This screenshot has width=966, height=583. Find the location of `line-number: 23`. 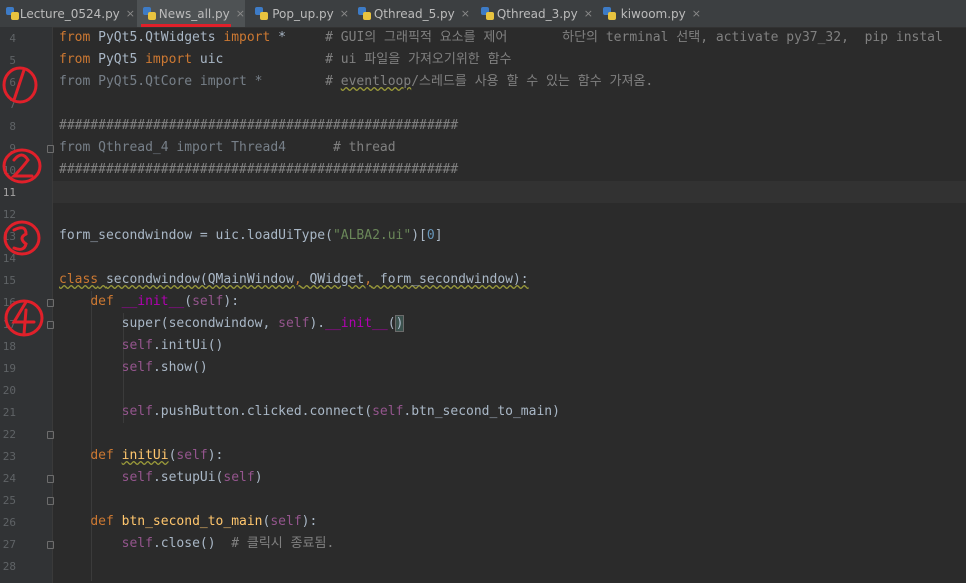

line-number: 23 is located at coordinates (9, 456).